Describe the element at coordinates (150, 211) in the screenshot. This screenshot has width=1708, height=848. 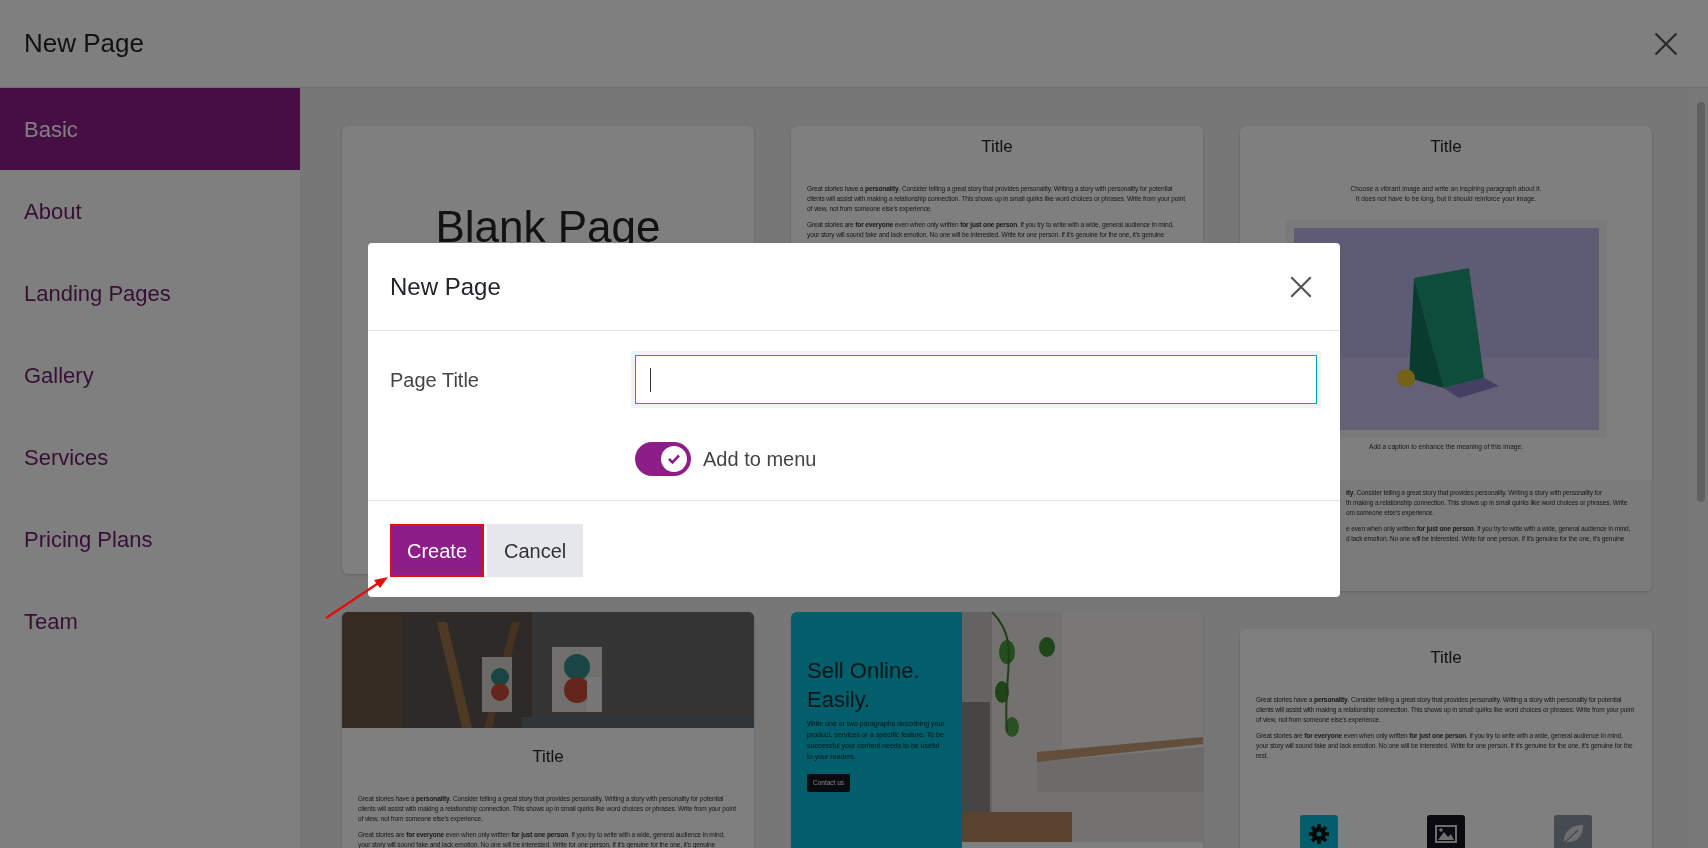
I see `sidebar-item: About` at that location.